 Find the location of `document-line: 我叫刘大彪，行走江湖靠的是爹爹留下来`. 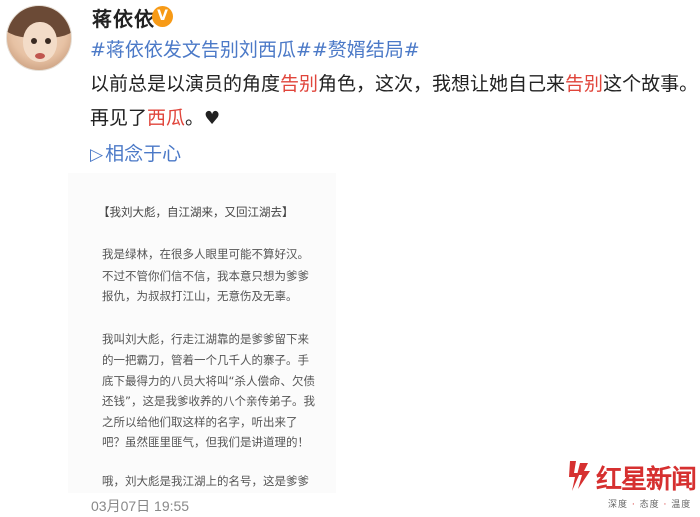

document-line: 我叫刘大彪，行走江湖靠的是爹爹留下来 is located at coordinates (205, 339).